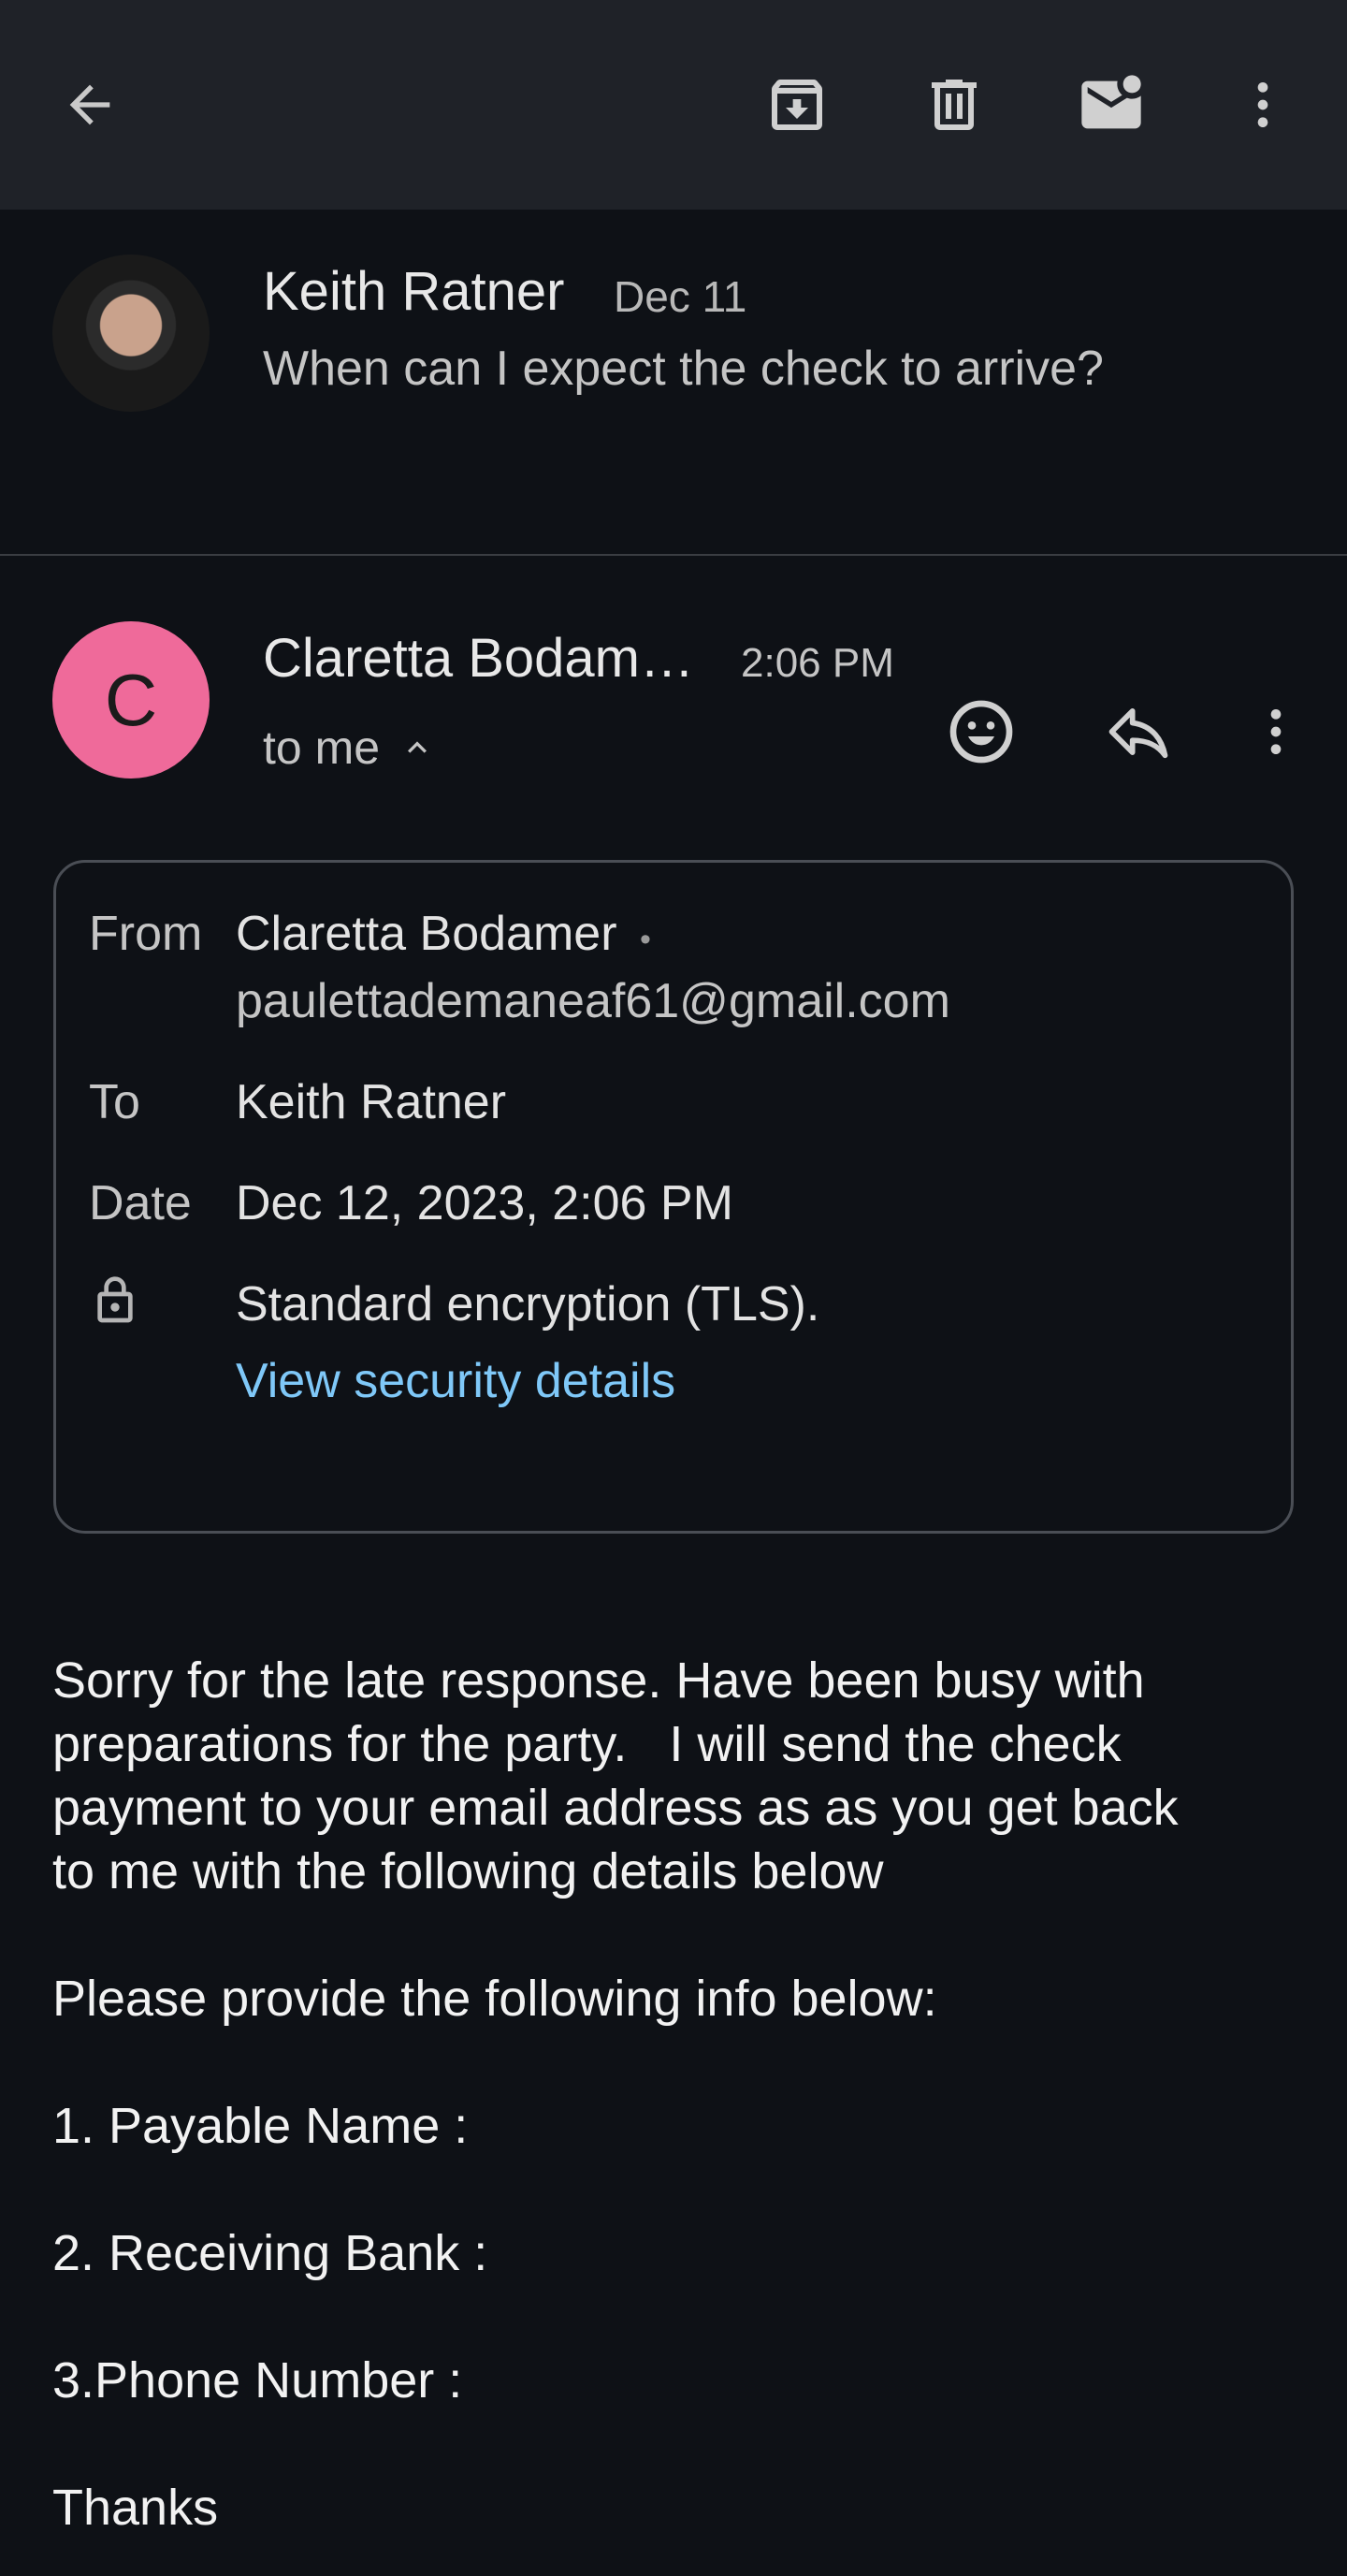  I want to click on top-toolbar, so click(674, 105).